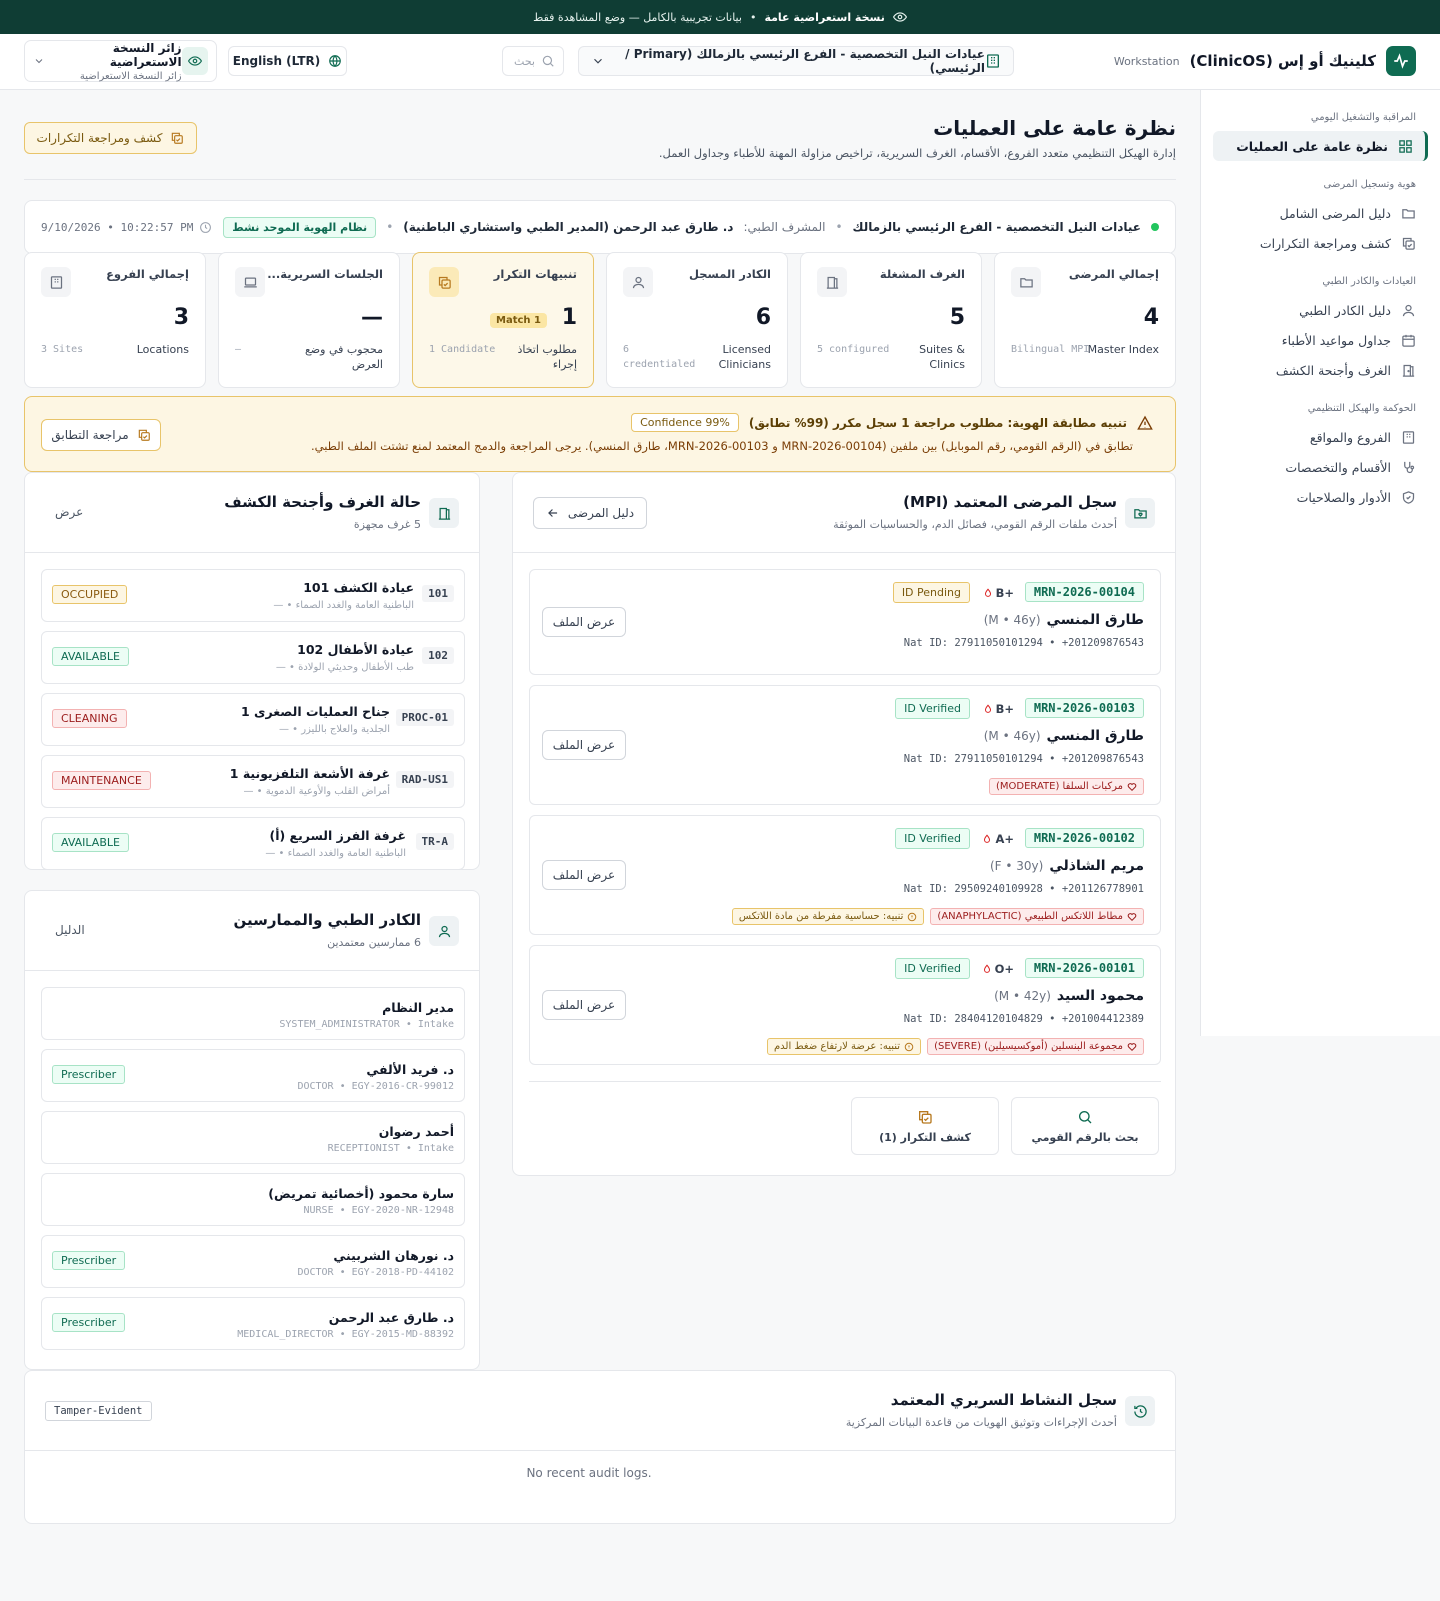 This screenshot has width=1440, height=1601. I want to click on blood-type-value: B+, so click(1004, 593).